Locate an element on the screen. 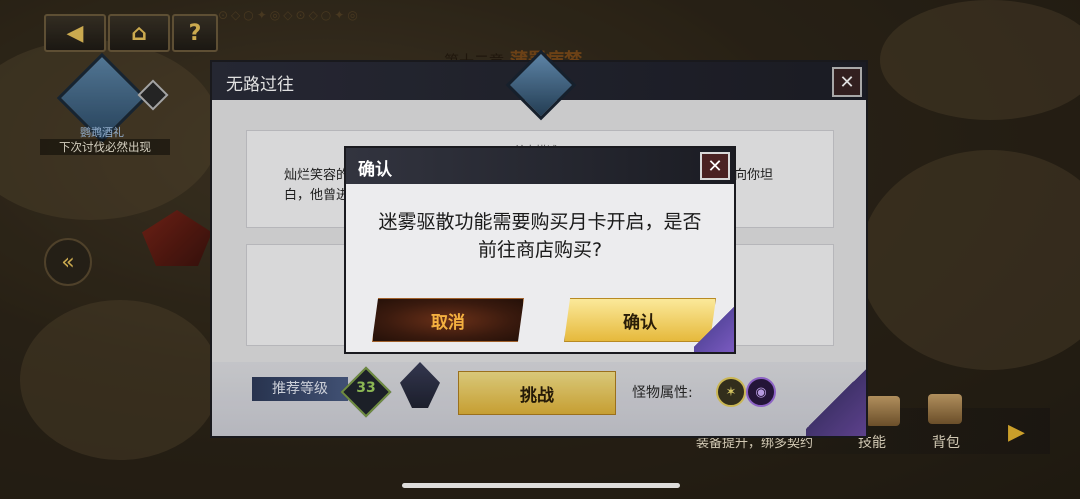 This screenshot has height=499, width=1080. confirm-modal-title: 确认 is located at coordinates (375, 170).